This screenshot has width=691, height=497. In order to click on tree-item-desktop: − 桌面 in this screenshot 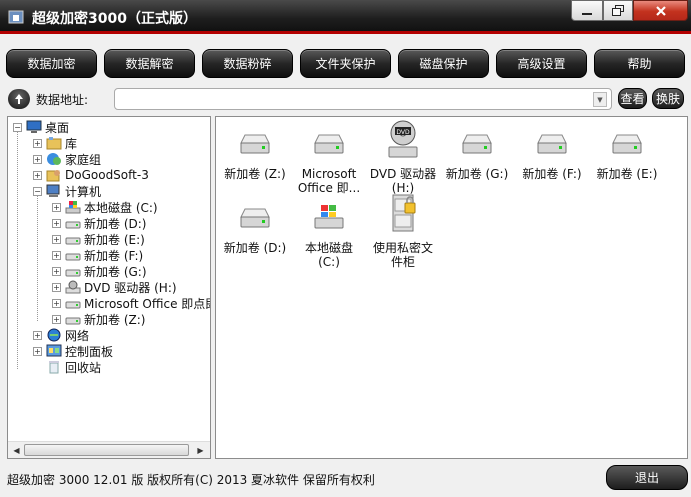, I will do `click(41, 127)`.